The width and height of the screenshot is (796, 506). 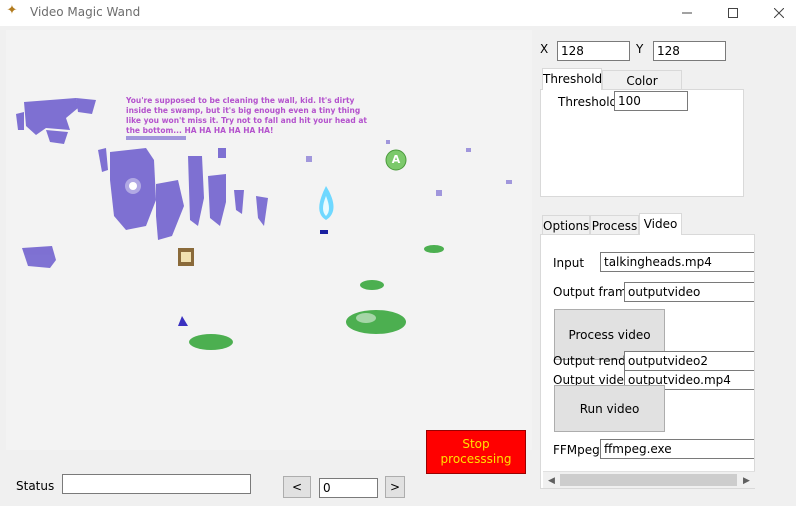 I want to click on frame-number-input: 0, so click(x=348, y=488).